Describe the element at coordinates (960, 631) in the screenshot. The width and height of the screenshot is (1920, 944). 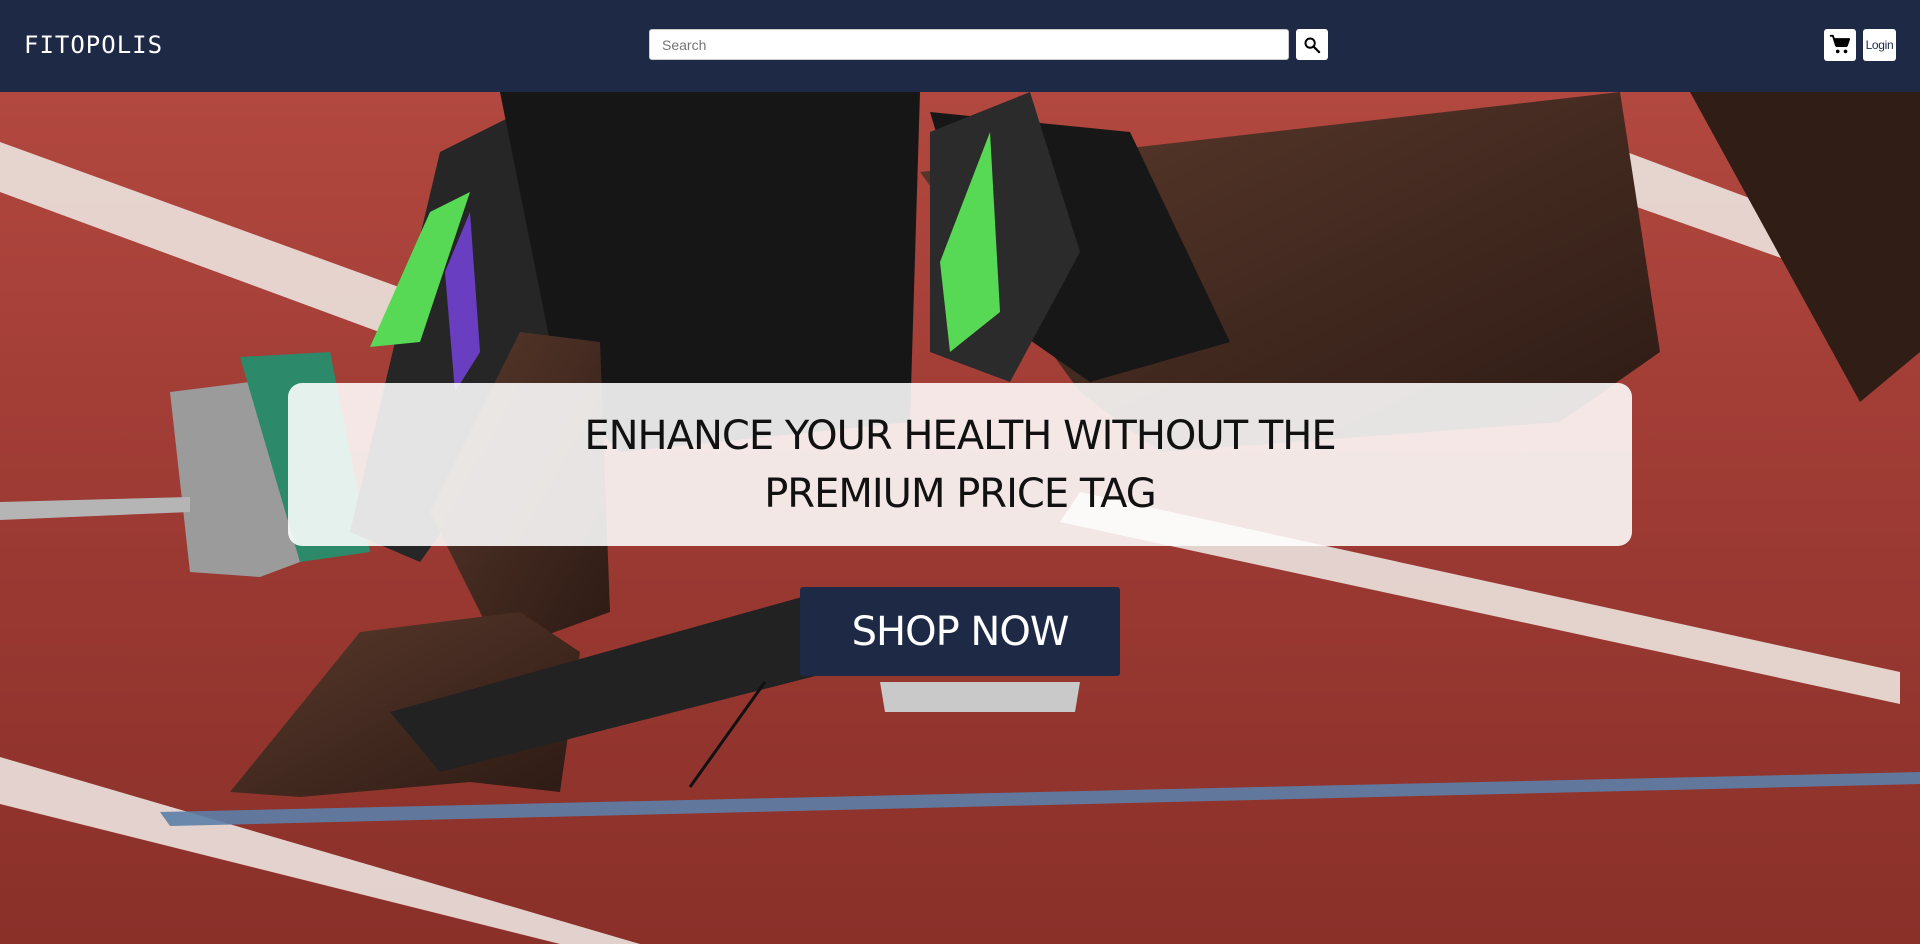
I see `shop-now-button: SHOP NOW` at that location.